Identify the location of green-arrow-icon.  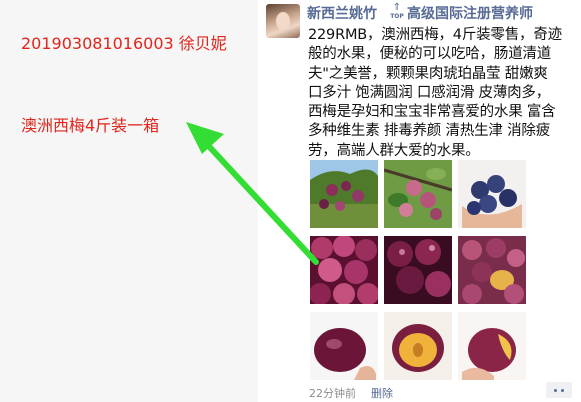
(252, 193).